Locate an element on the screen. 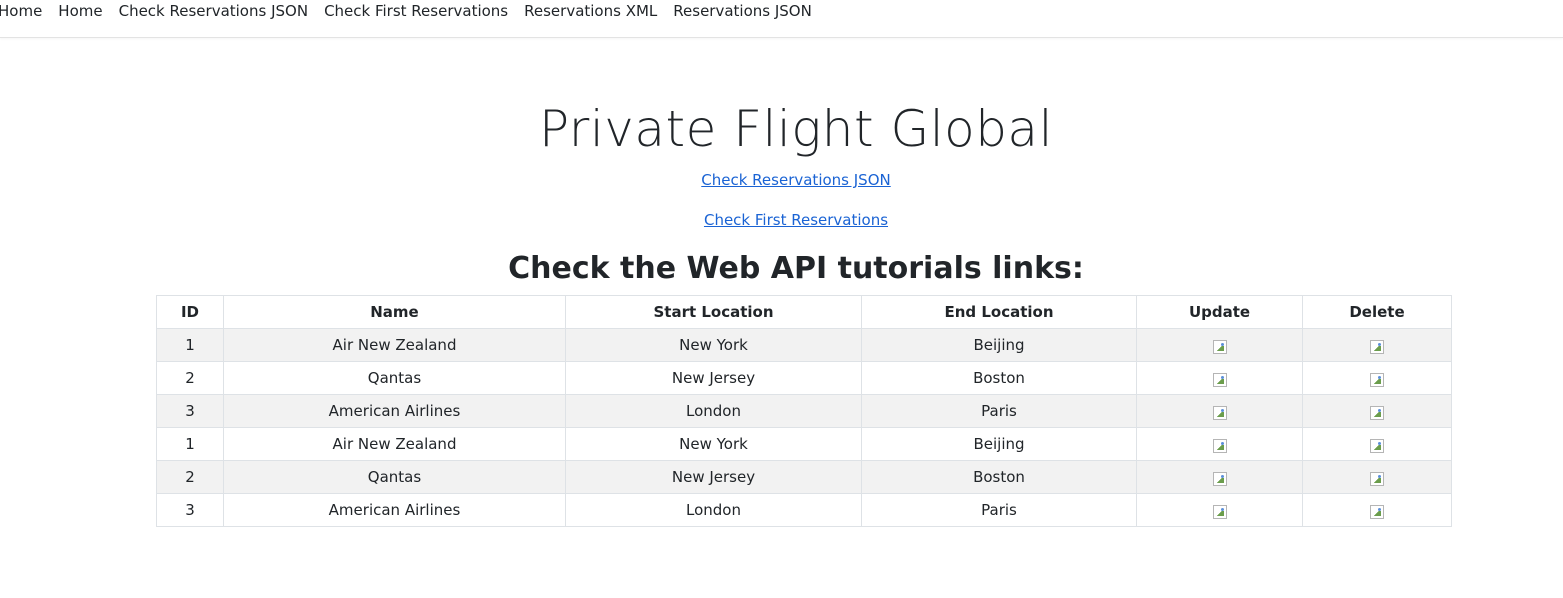 The height and width of the screenshot is (598, 1563). nav-link-home-2: Home is located at coordinates (80, 11).